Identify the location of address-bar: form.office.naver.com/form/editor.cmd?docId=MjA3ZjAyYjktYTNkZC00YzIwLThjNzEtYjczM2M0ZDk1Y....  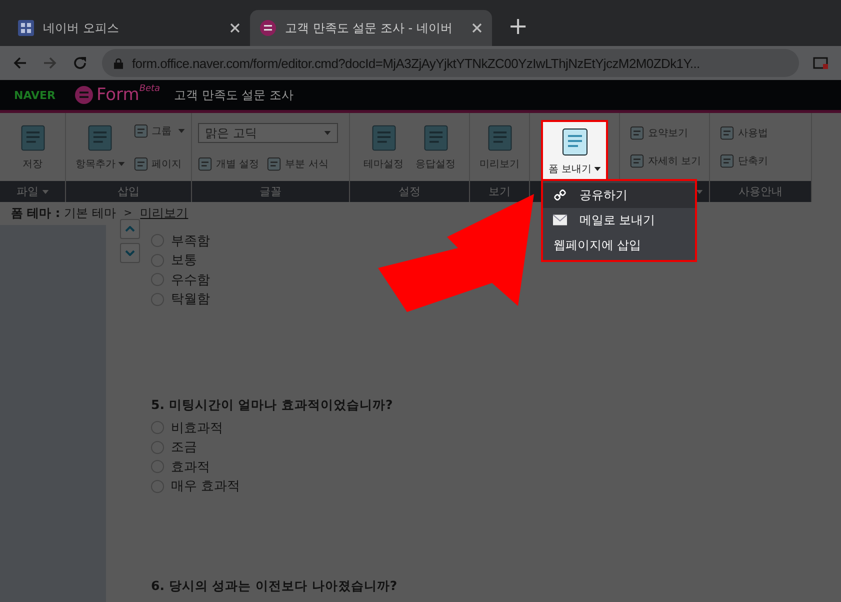
(450, 63).